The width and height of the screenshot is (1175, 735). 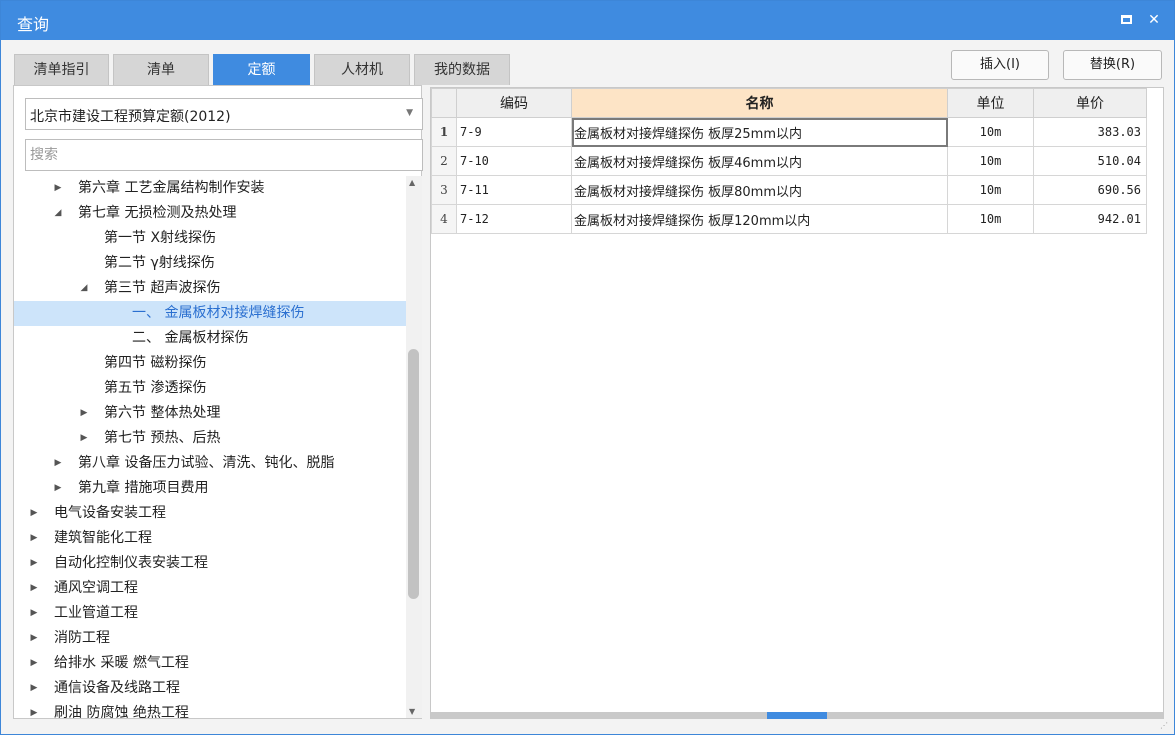 What do you see at coordinates (210, 513) in the screenshot?
I see `tree-item: ▶ 电气设备安装工程` at bounding box center [210, 513].